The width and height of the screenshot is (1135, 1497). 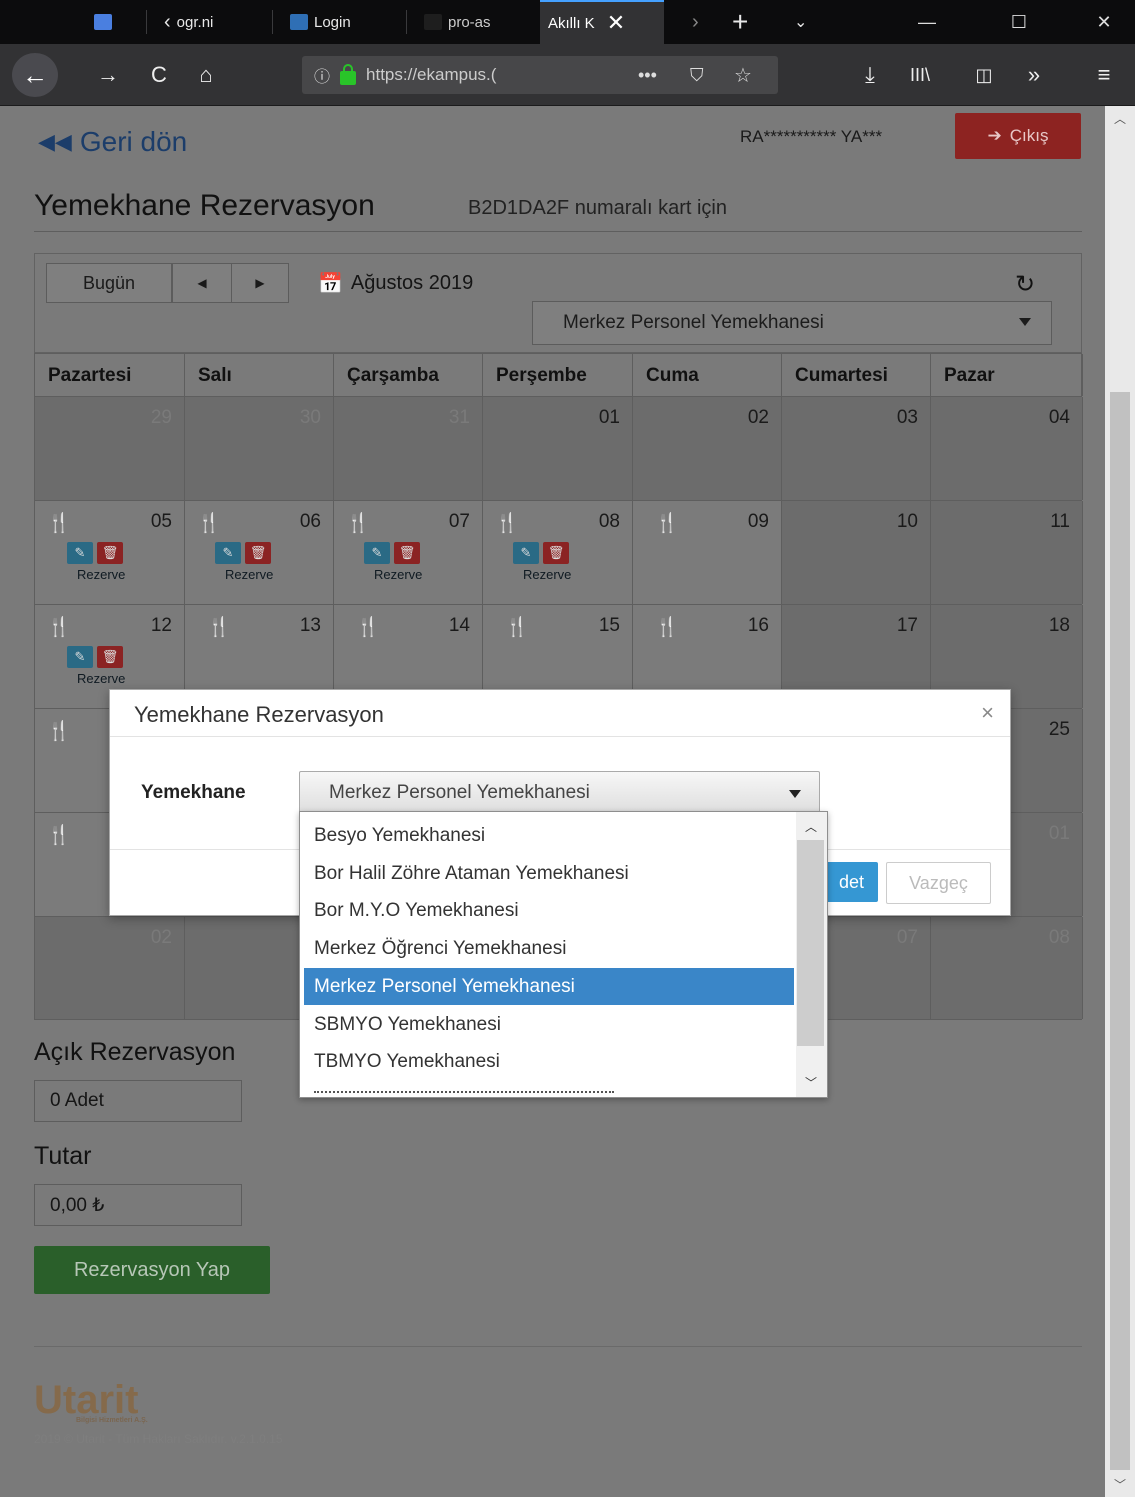 I want to click on page-actions-icon: •••, so click(x=647, y=75).